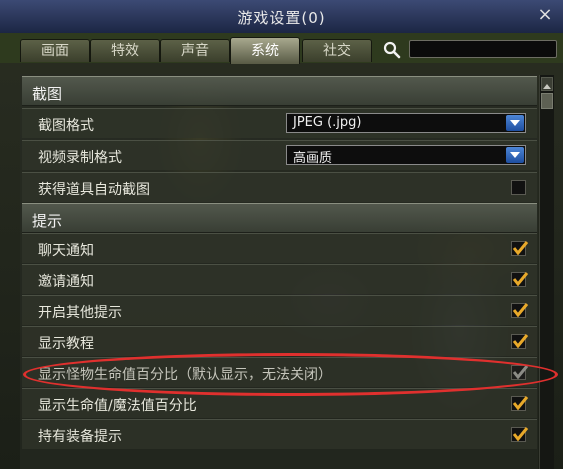 Image resolution: width=563 pixels, height=469 pixels. What do you see at coordinates (195, 50) in the screenshot?
I see `tab-sound: 声音` at bounding box center [195, 50].